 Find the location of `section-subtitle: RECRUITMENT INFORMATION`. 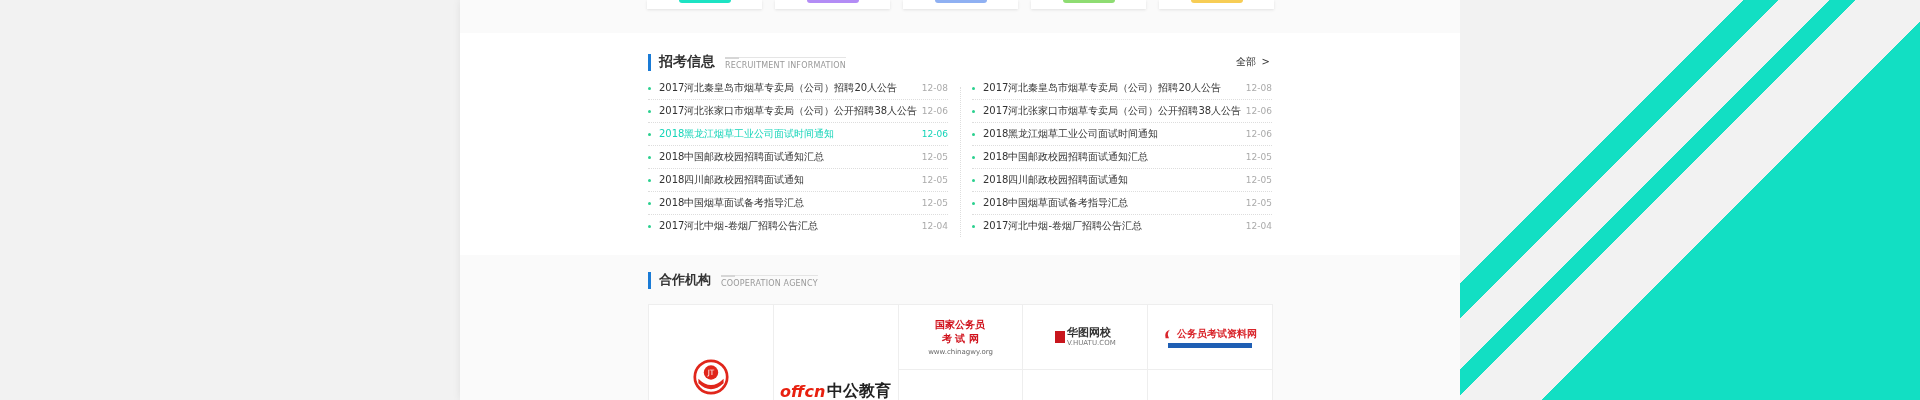

section-subtitle: RECRUITMENT INFORMATION is located at coordinates (785, 65).